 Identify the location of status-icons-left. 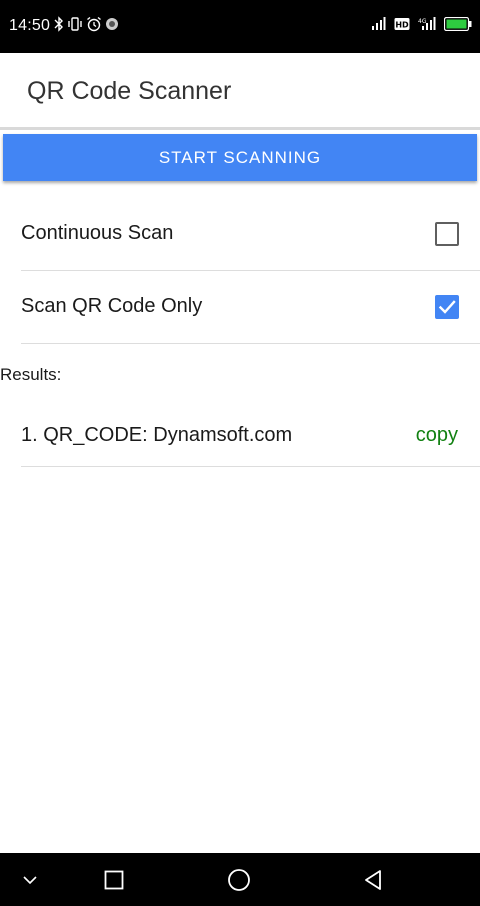
(86, 26).